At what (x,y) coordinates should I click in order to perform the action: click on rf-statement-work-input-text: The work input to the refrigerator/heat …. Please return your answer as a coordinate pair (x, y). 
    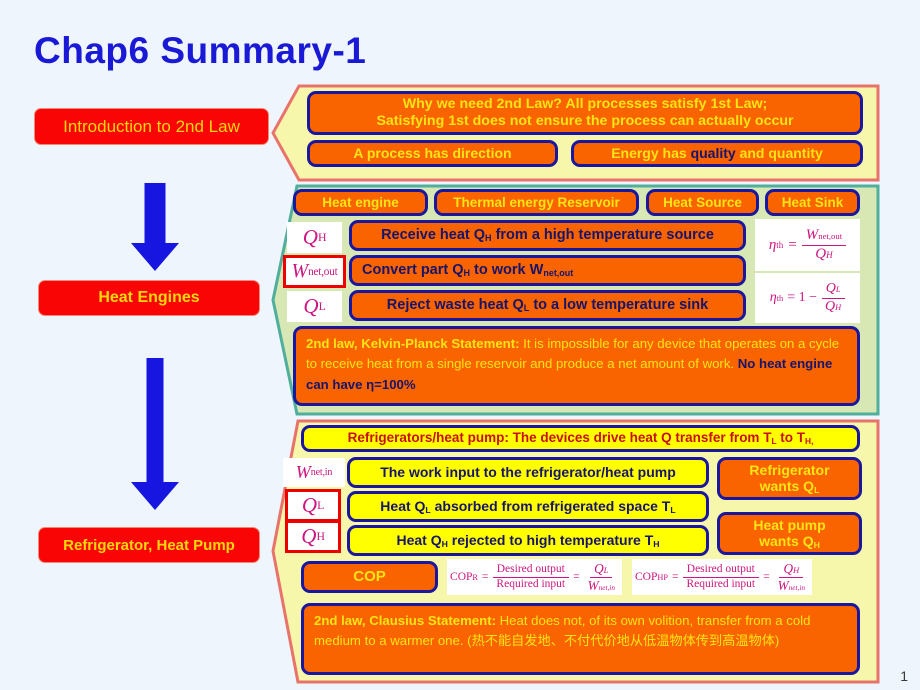
    Looking at the image, I should click on (528, 472).